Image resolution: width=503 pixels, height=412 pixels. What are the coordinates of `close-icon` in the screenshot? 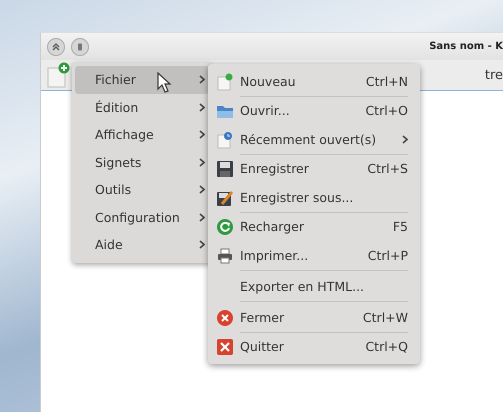 It's located at (225, 317).